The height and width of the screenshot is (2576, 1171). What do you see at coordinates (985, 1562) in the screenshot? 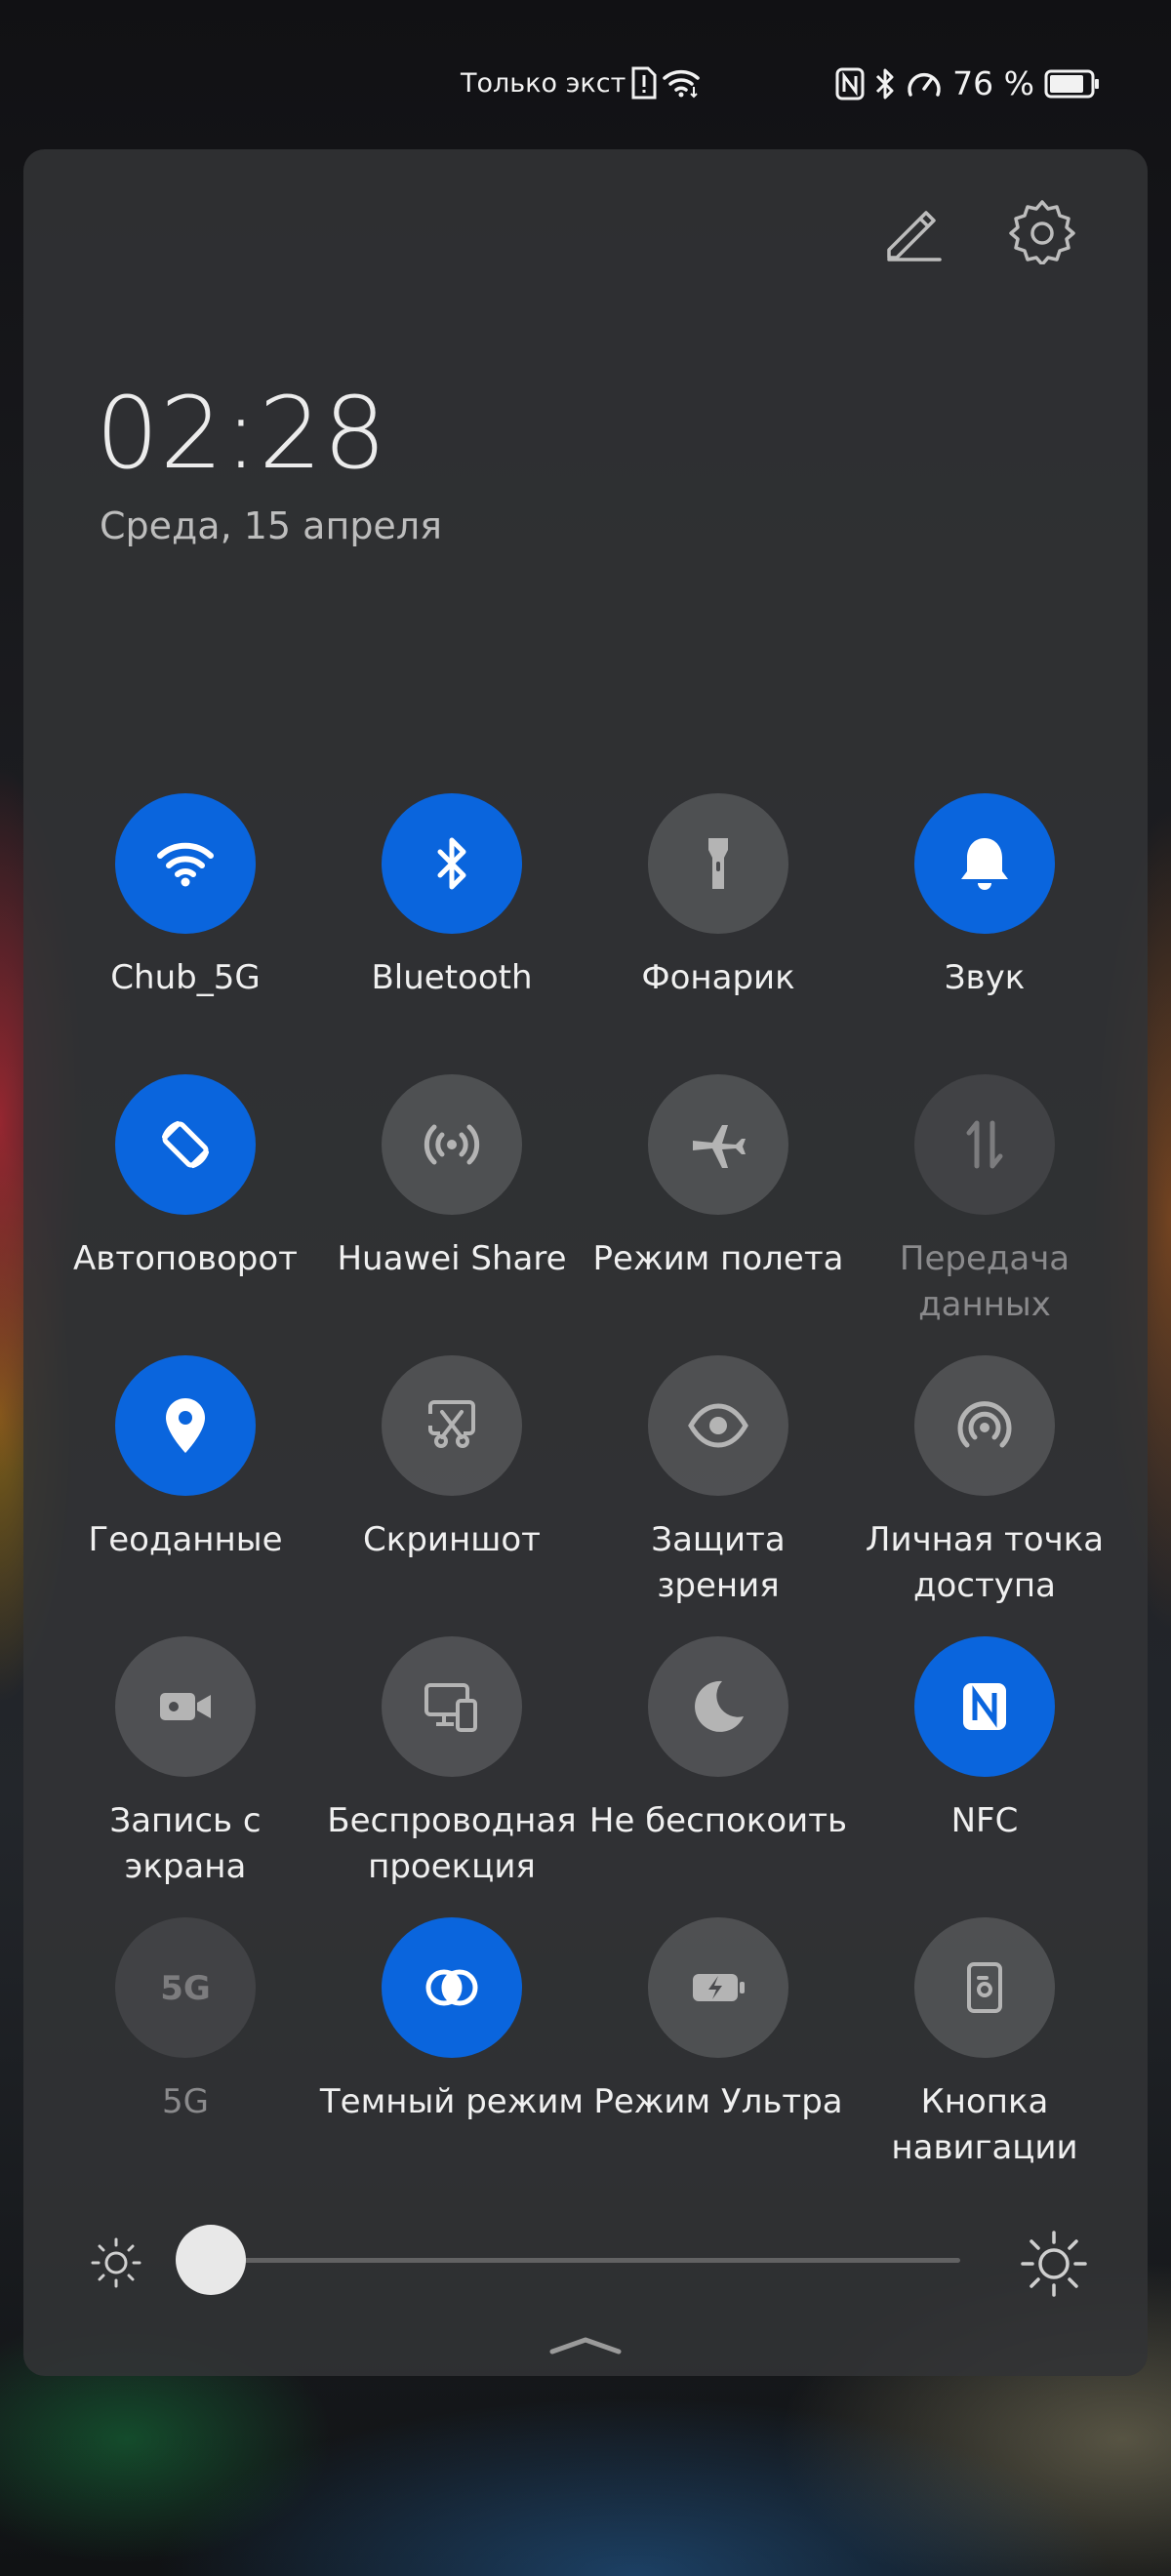
I see `tile-label: Личная точка доступа` at bounding box center [985, 1562].